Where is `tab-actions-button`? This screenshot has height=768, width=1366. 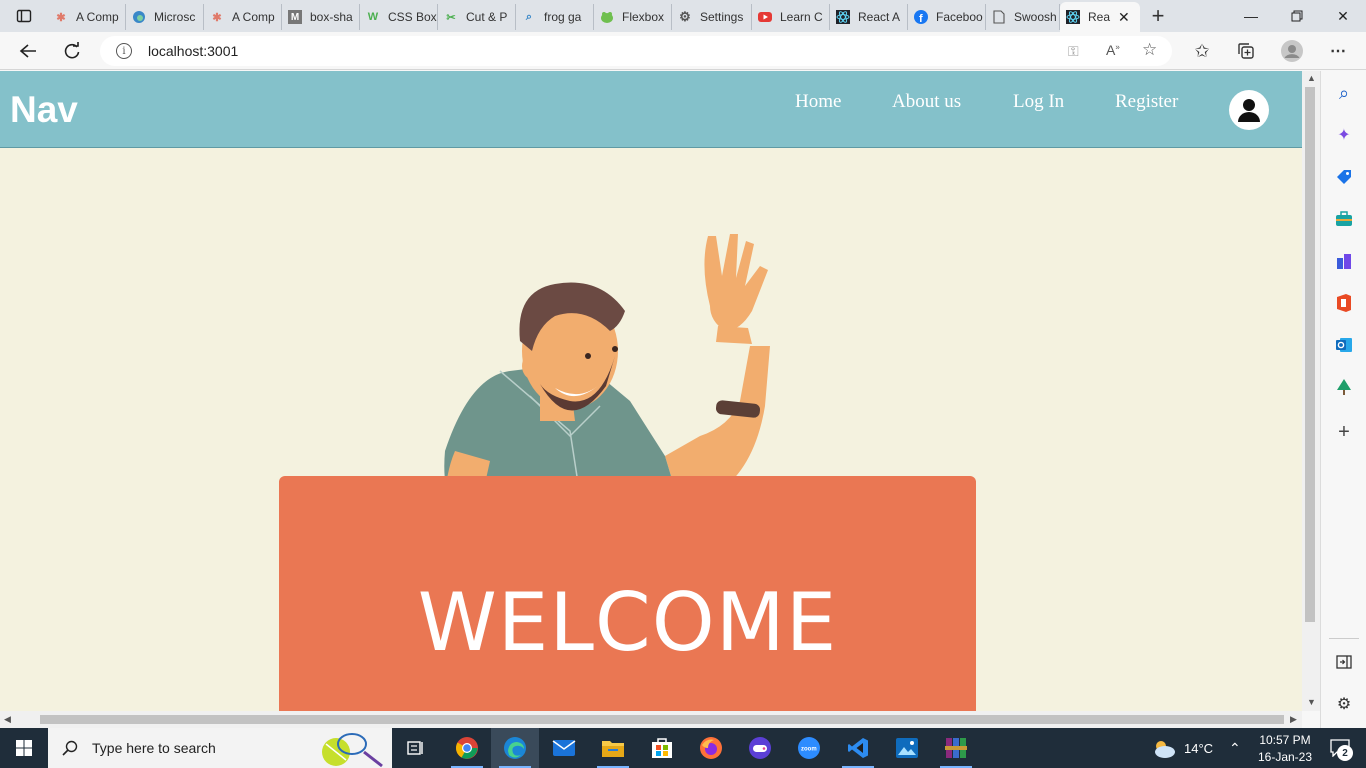 tab-actions-button is located at coordinates (24, 16).